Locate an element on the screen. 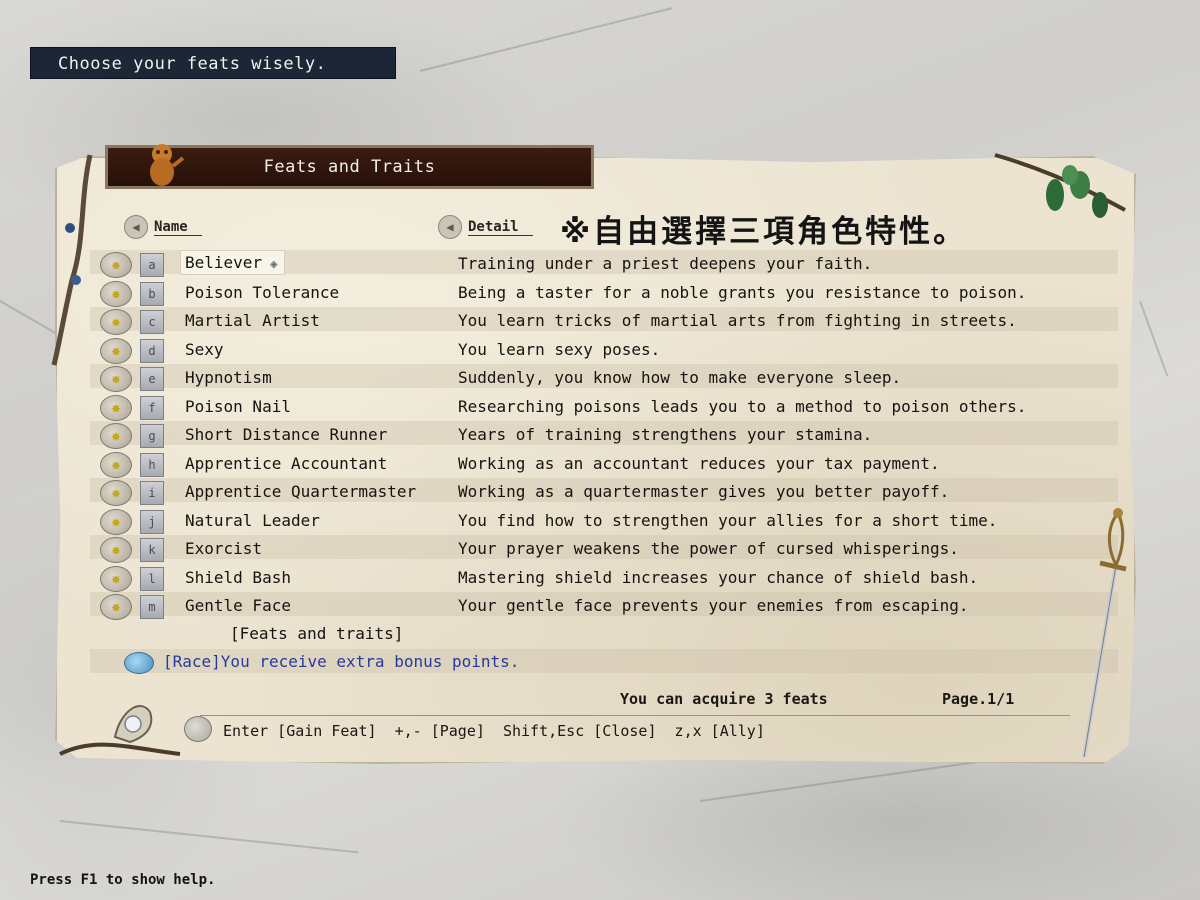  keyboard-hint-icon is located at coordinates (198, 729).